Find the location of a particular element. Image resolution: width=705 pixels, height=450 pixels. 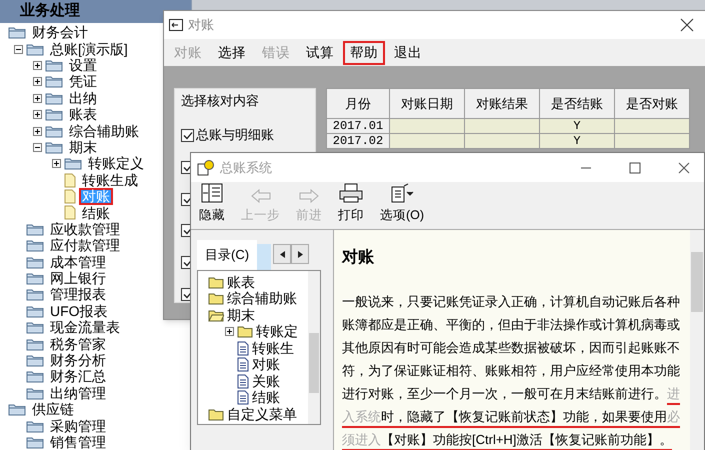

left-arrow-icon is located at coordinates (260, 196).